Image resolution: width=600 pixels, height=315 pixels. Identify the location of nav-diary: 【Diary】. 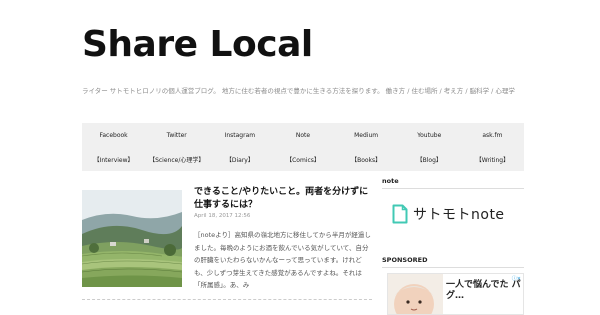
(239, 159).